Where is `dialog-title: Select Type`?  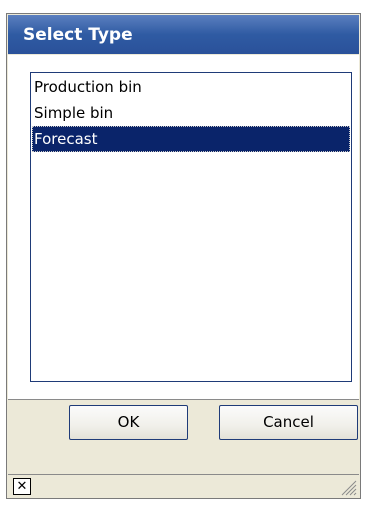 dialog-title: Select Type is located at coordinates (78, 35).